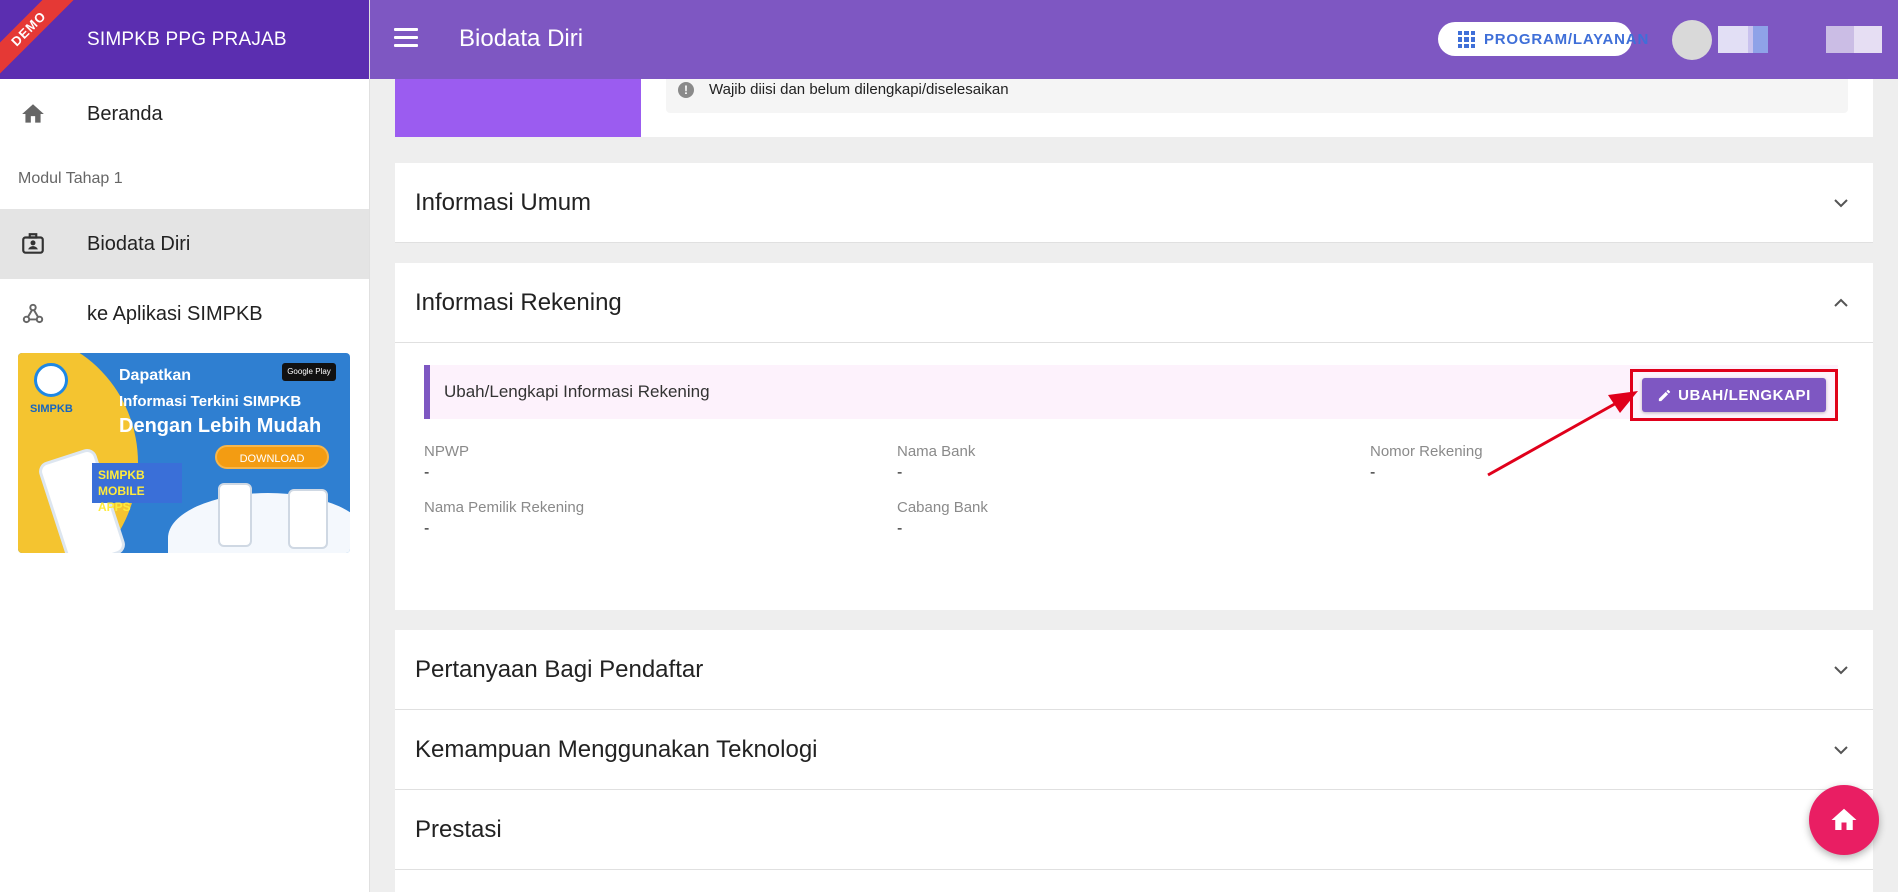 The image size is (1898, 892). What do you see at coordinates (1664, 395) in the screenshot?
I see `pencil-icon` at bounding box center [1664, 395].